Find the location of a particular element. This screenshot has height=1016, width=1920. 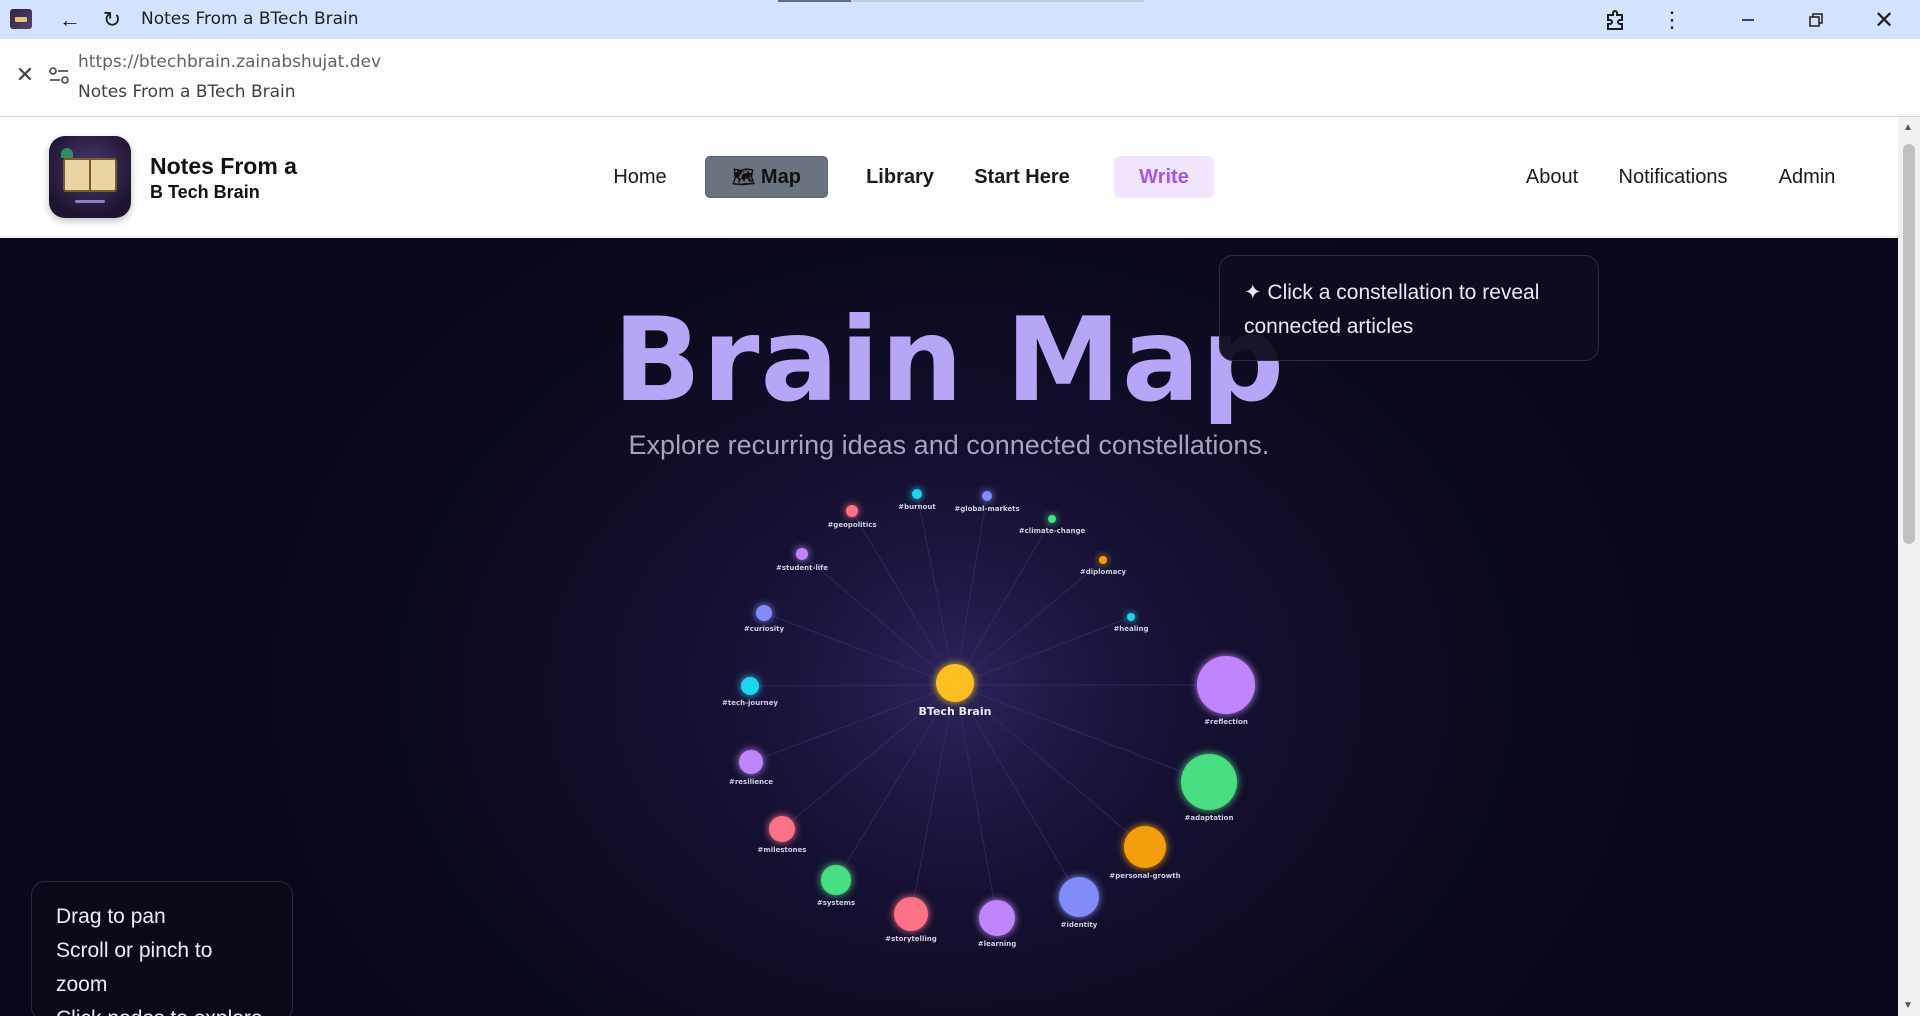

center-node-circle is located at coordinates (955, 683).